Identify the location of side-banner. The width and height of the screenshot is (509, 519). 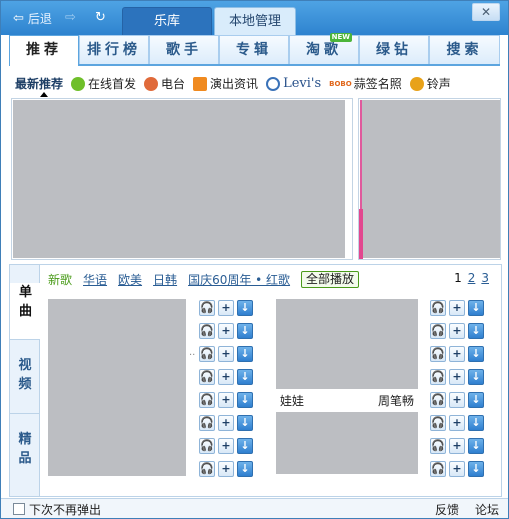
(429, 179).